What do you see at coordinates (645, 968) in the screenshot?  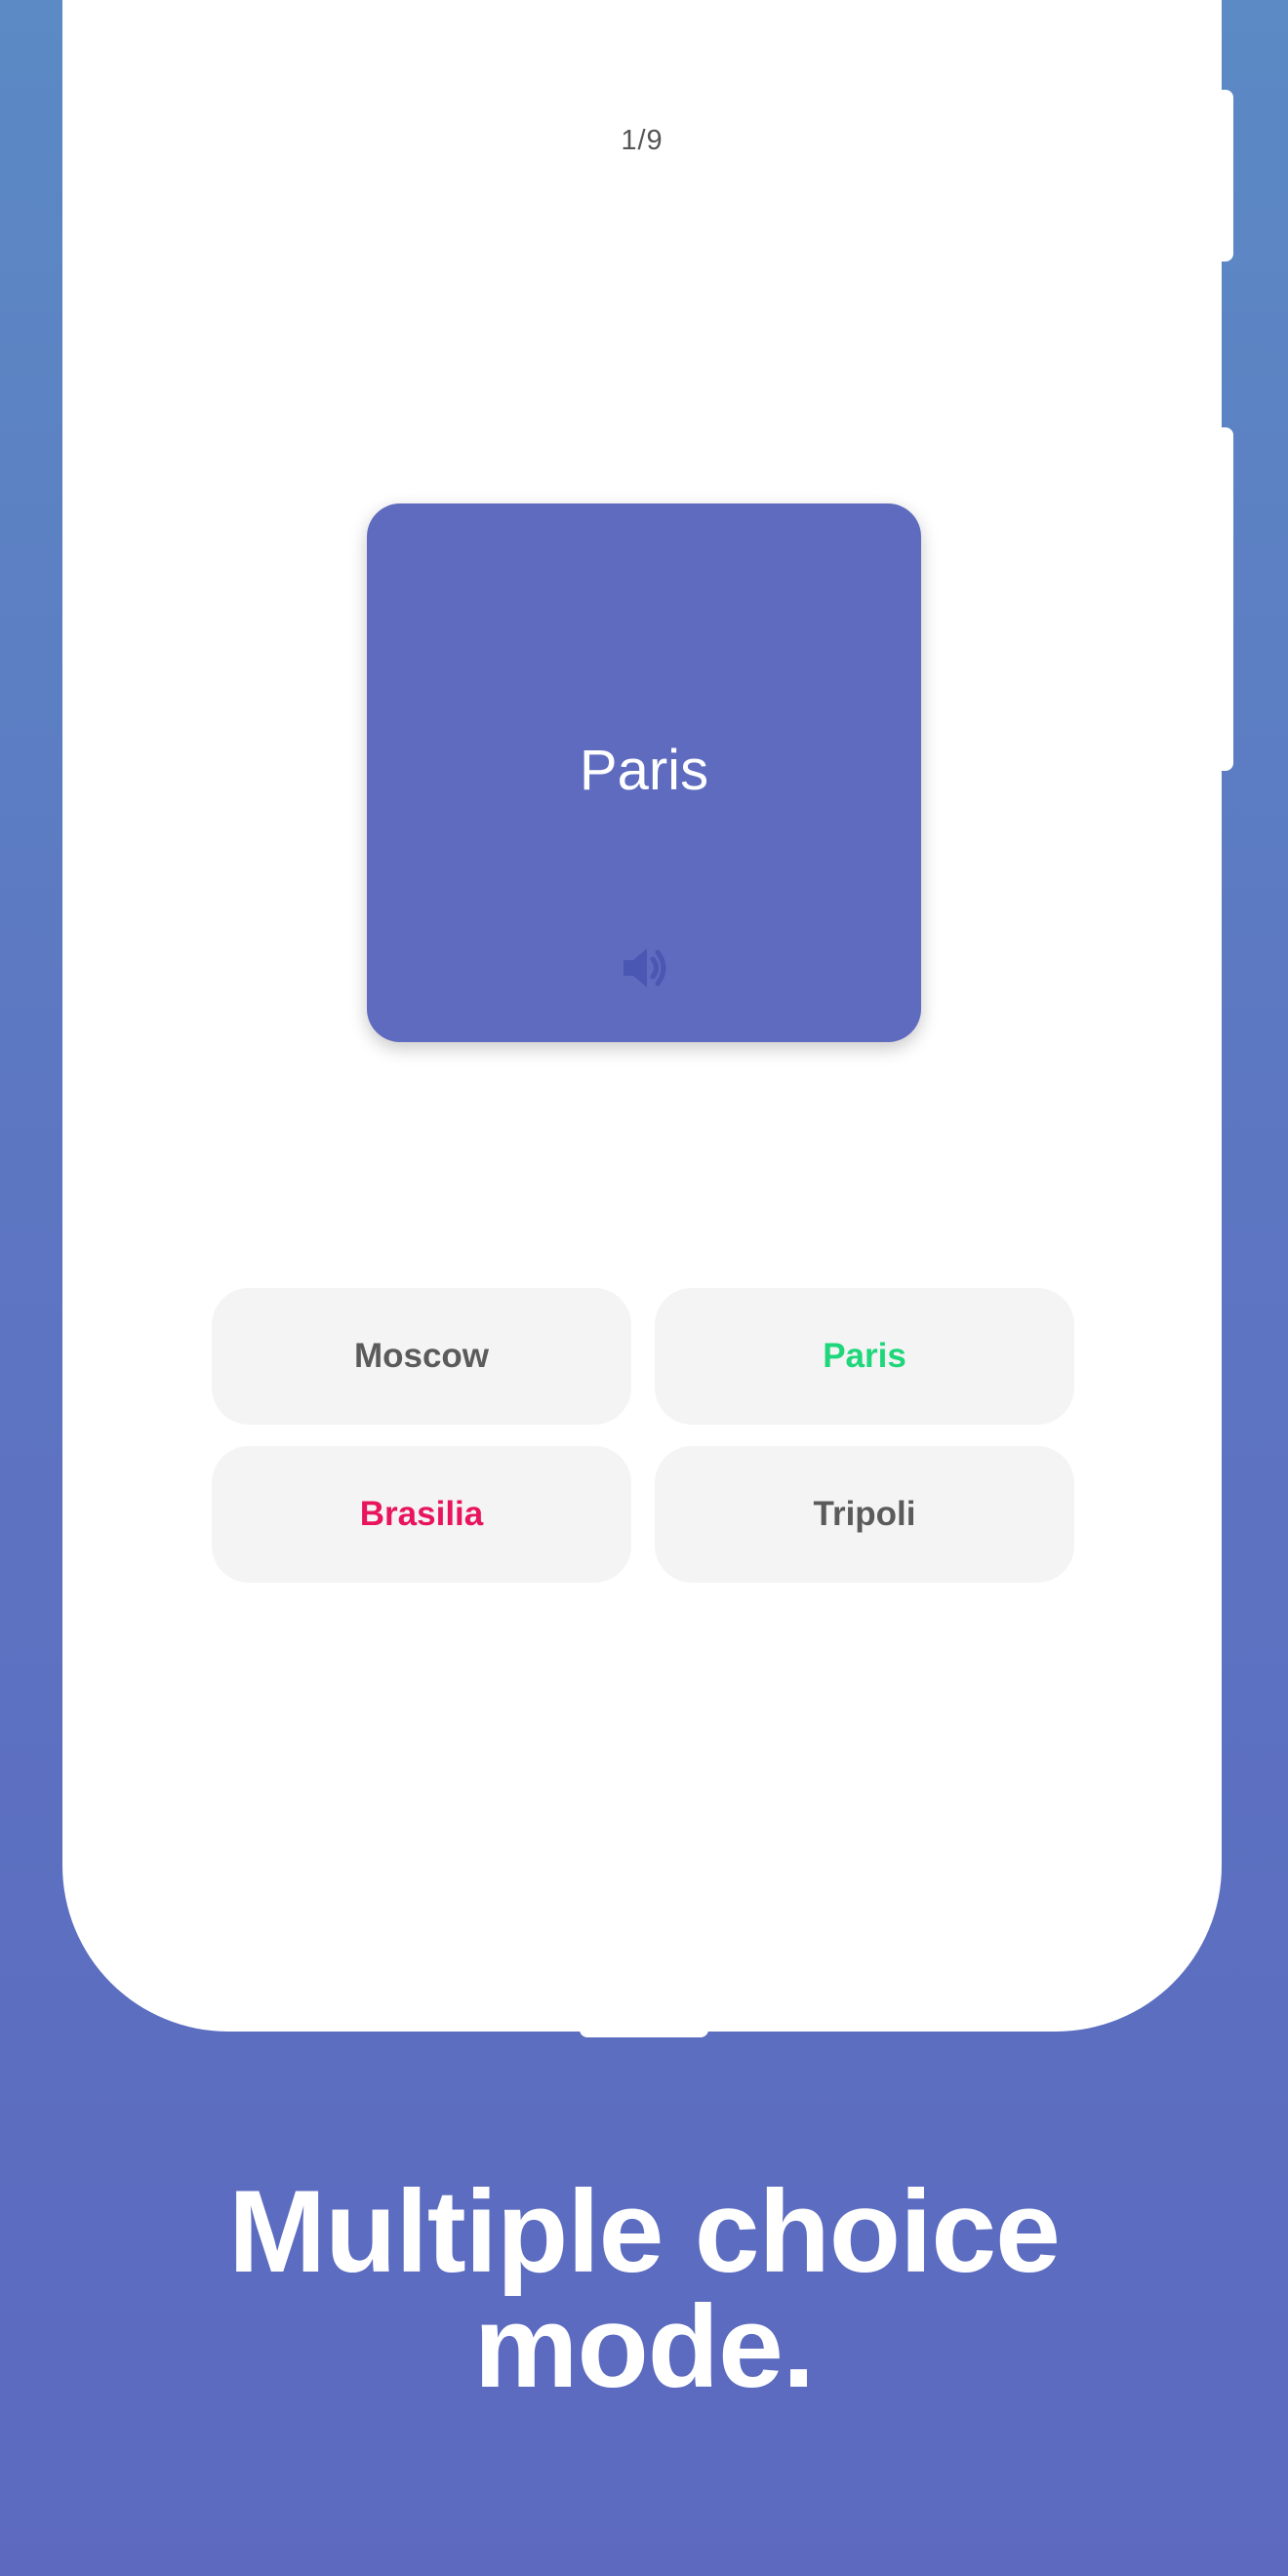 I see `speaker-icon` at bounding box center [645, 968].